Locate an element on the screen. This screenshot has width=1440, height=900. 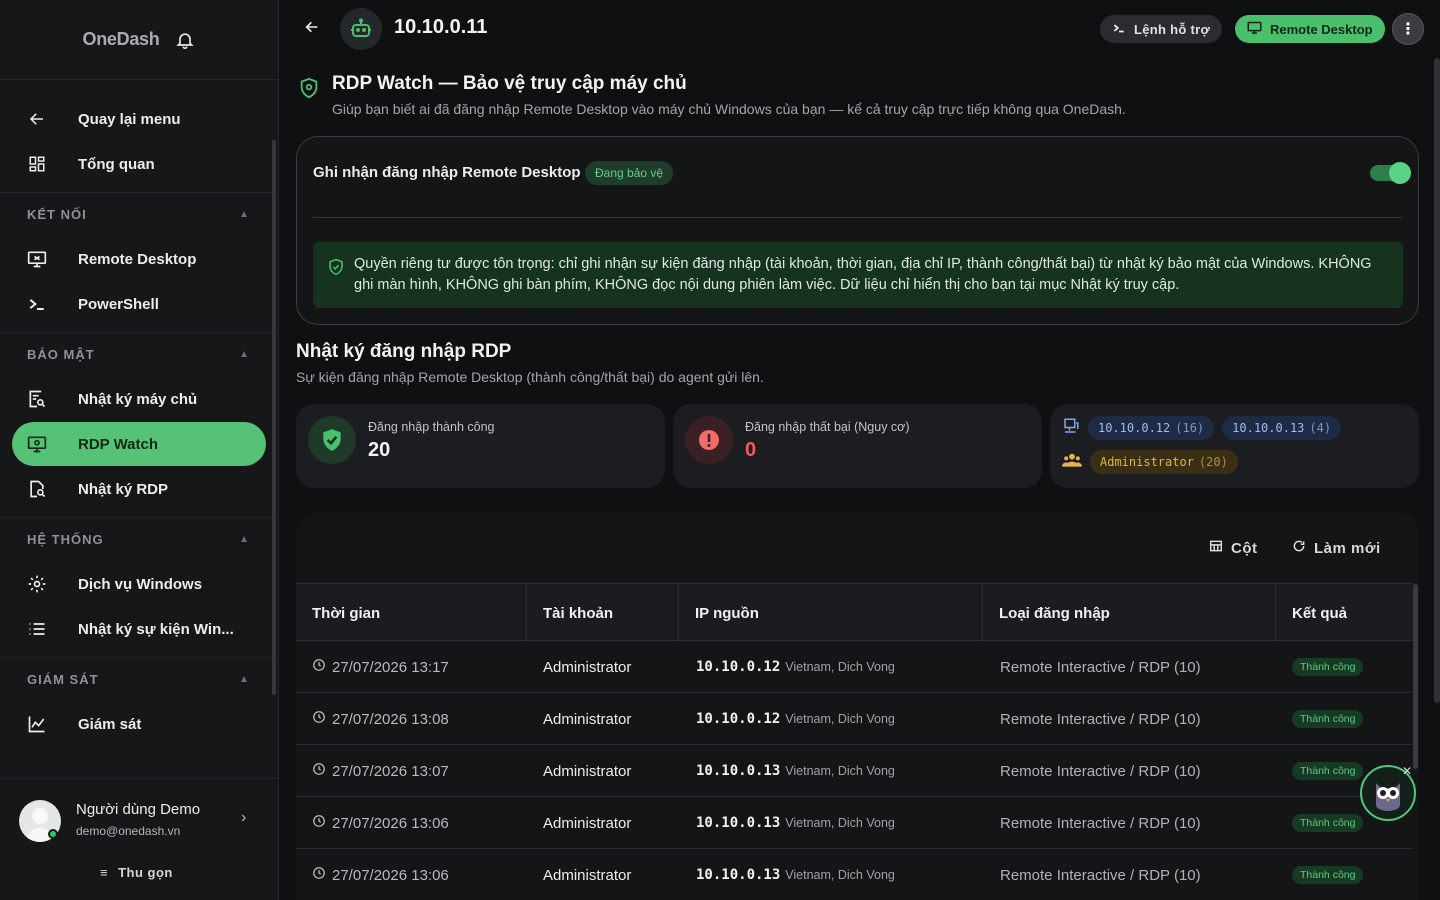
cell-ip: 10.10.0.12 Vietnam, Dich Vong is located at coordinates (795, 667).